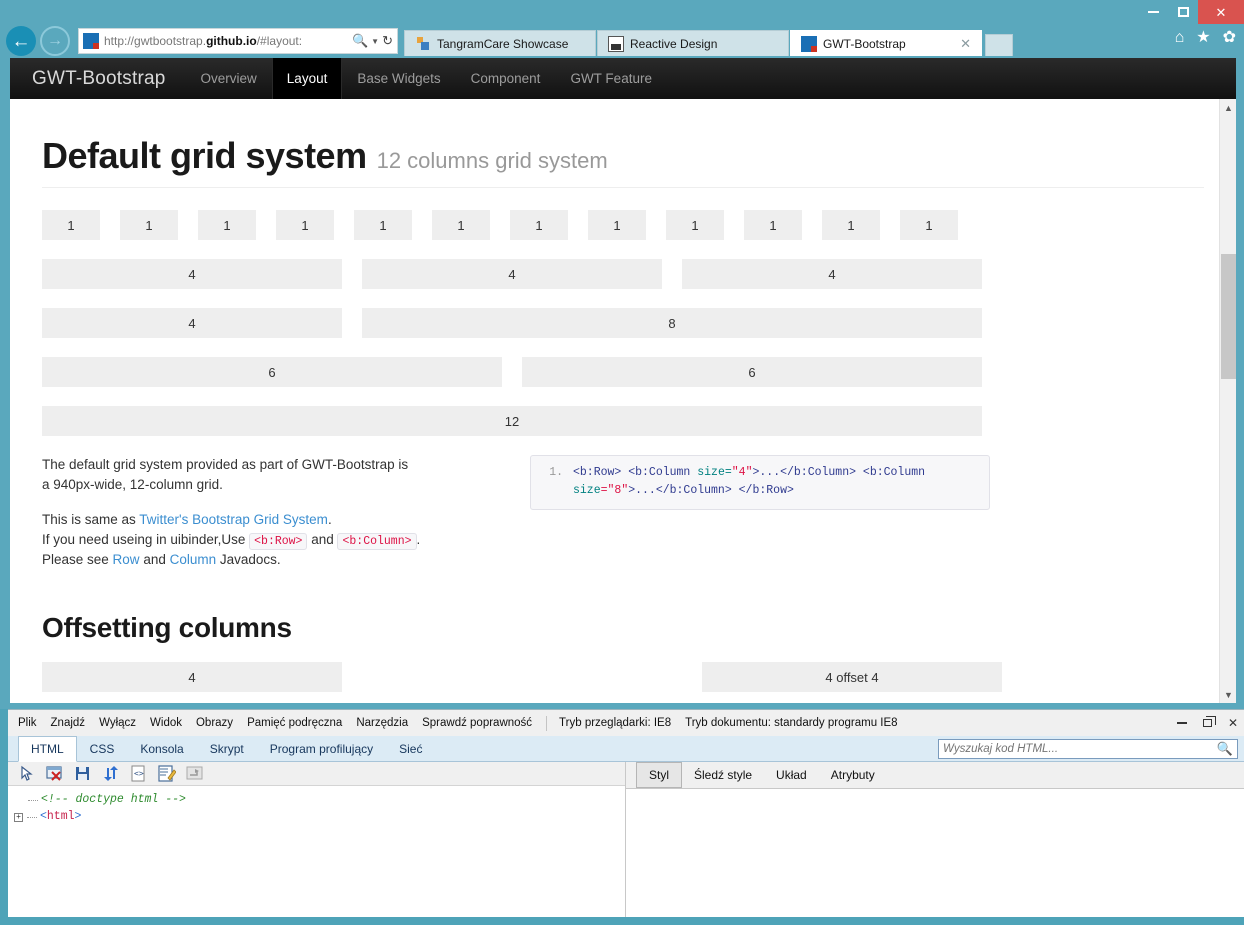 The image size is (1244, 925). I want to click on site-brand: GWT-Bootstrap, so click(98, 78).